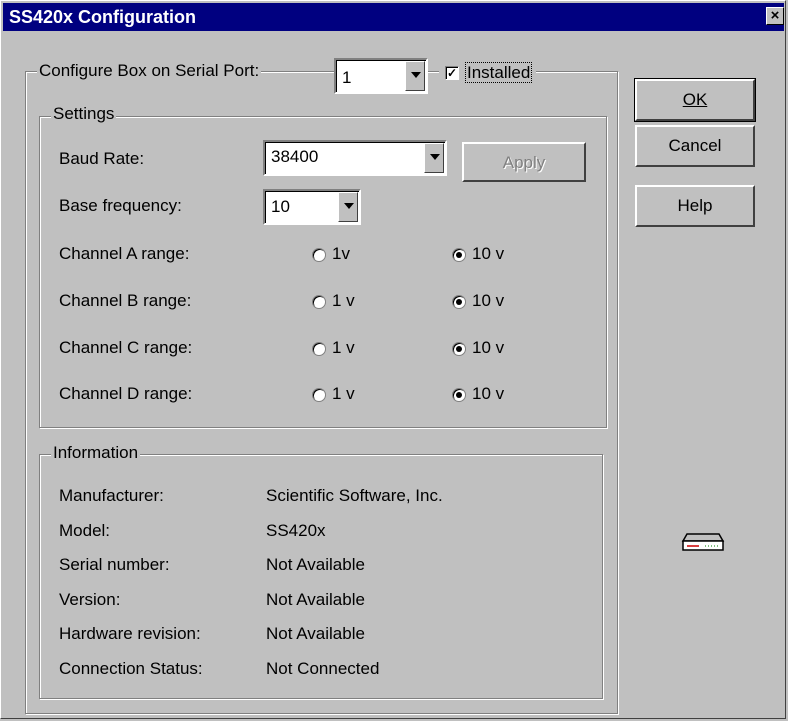 The height and width of the screenshot is (721, 788). I want to click on channel-d-1v-radio, so click(319, 395).